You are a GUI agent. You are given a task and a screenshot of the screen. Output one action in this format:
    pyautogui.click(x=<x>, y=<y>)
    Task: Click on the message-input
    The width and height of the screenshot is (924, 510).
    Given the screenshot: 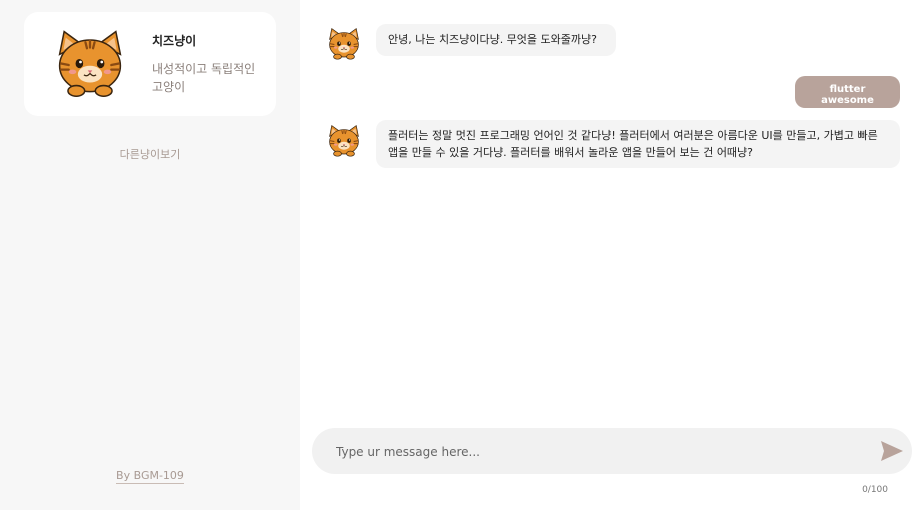 What is the action you would take?
    pyautogui.click(x=596, y=452)
    